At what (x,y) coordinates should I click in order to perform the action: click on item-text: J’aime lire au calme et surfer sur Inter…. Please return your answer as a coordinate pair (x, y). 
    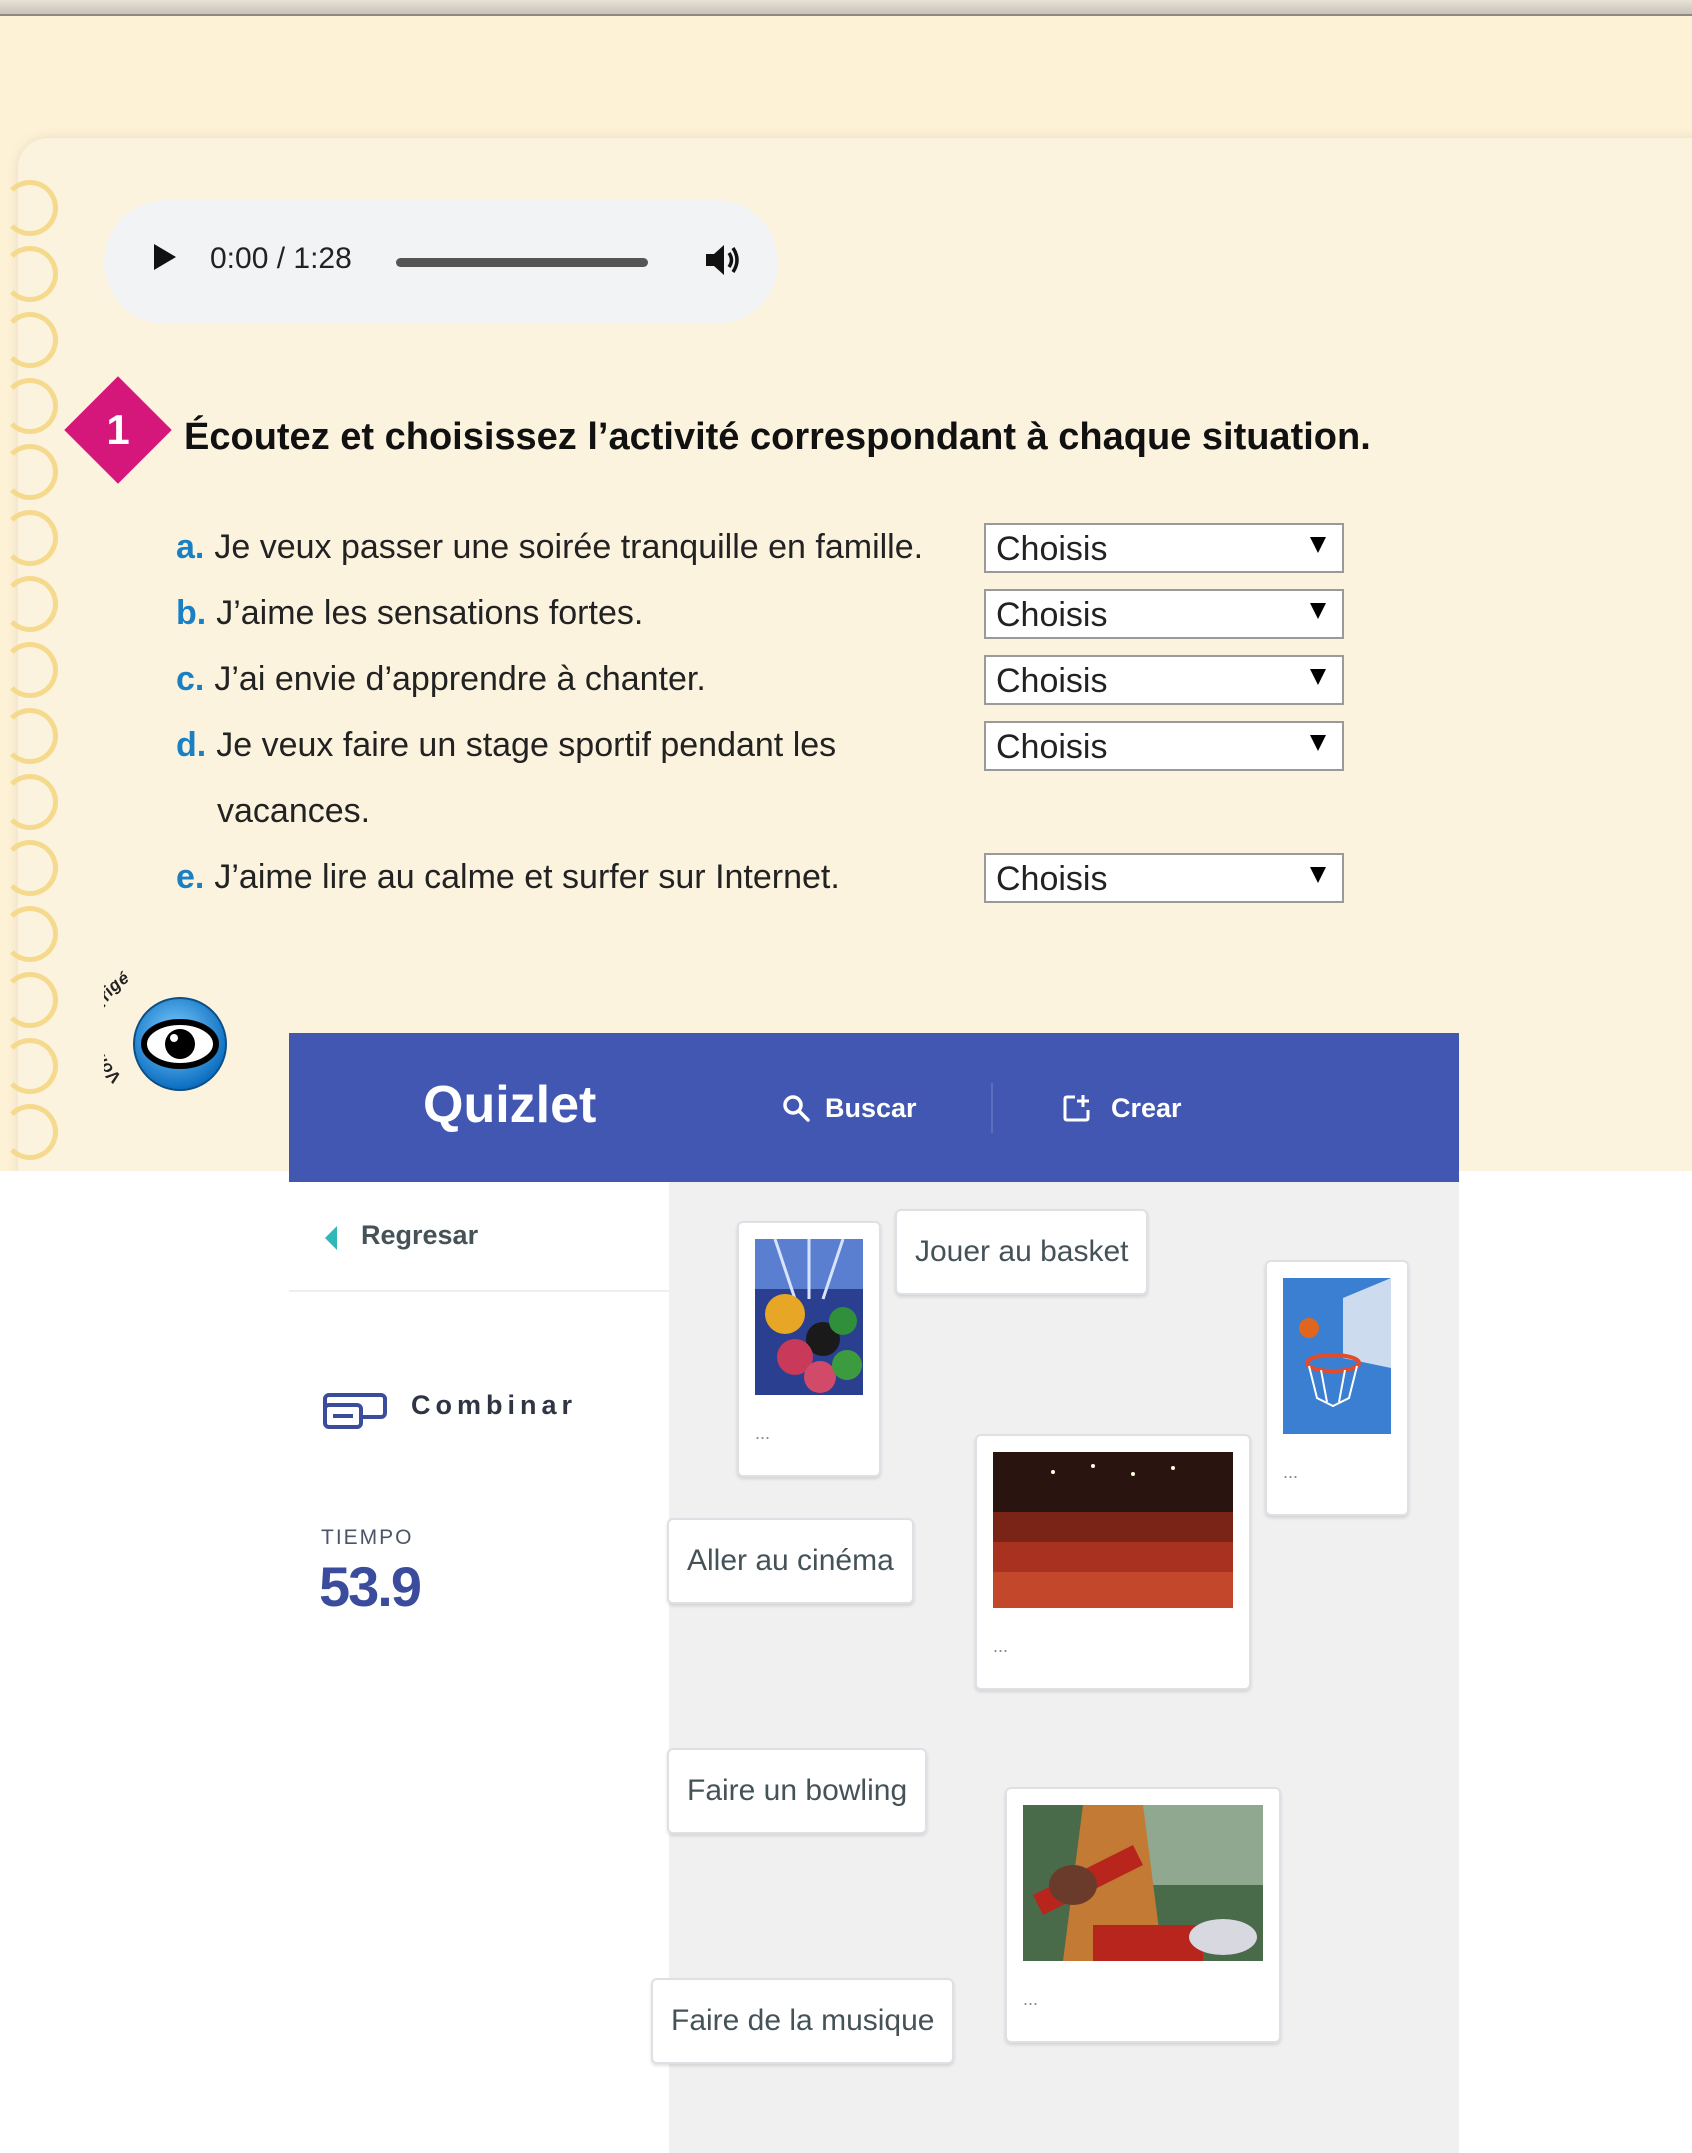
    Looking at the image, I should click on (527, 877).